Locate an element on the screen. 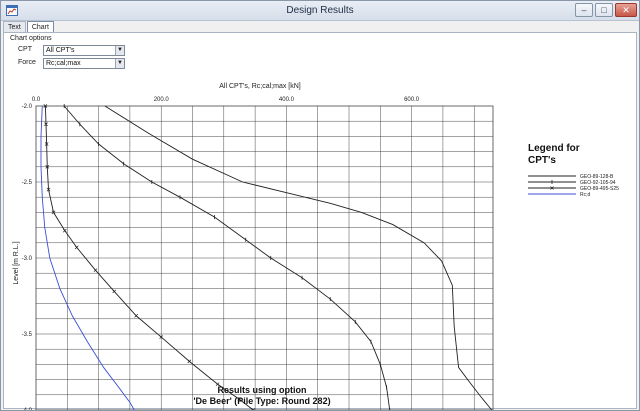  y-tick-label: -3.0 is located at coordinates (27, 259).